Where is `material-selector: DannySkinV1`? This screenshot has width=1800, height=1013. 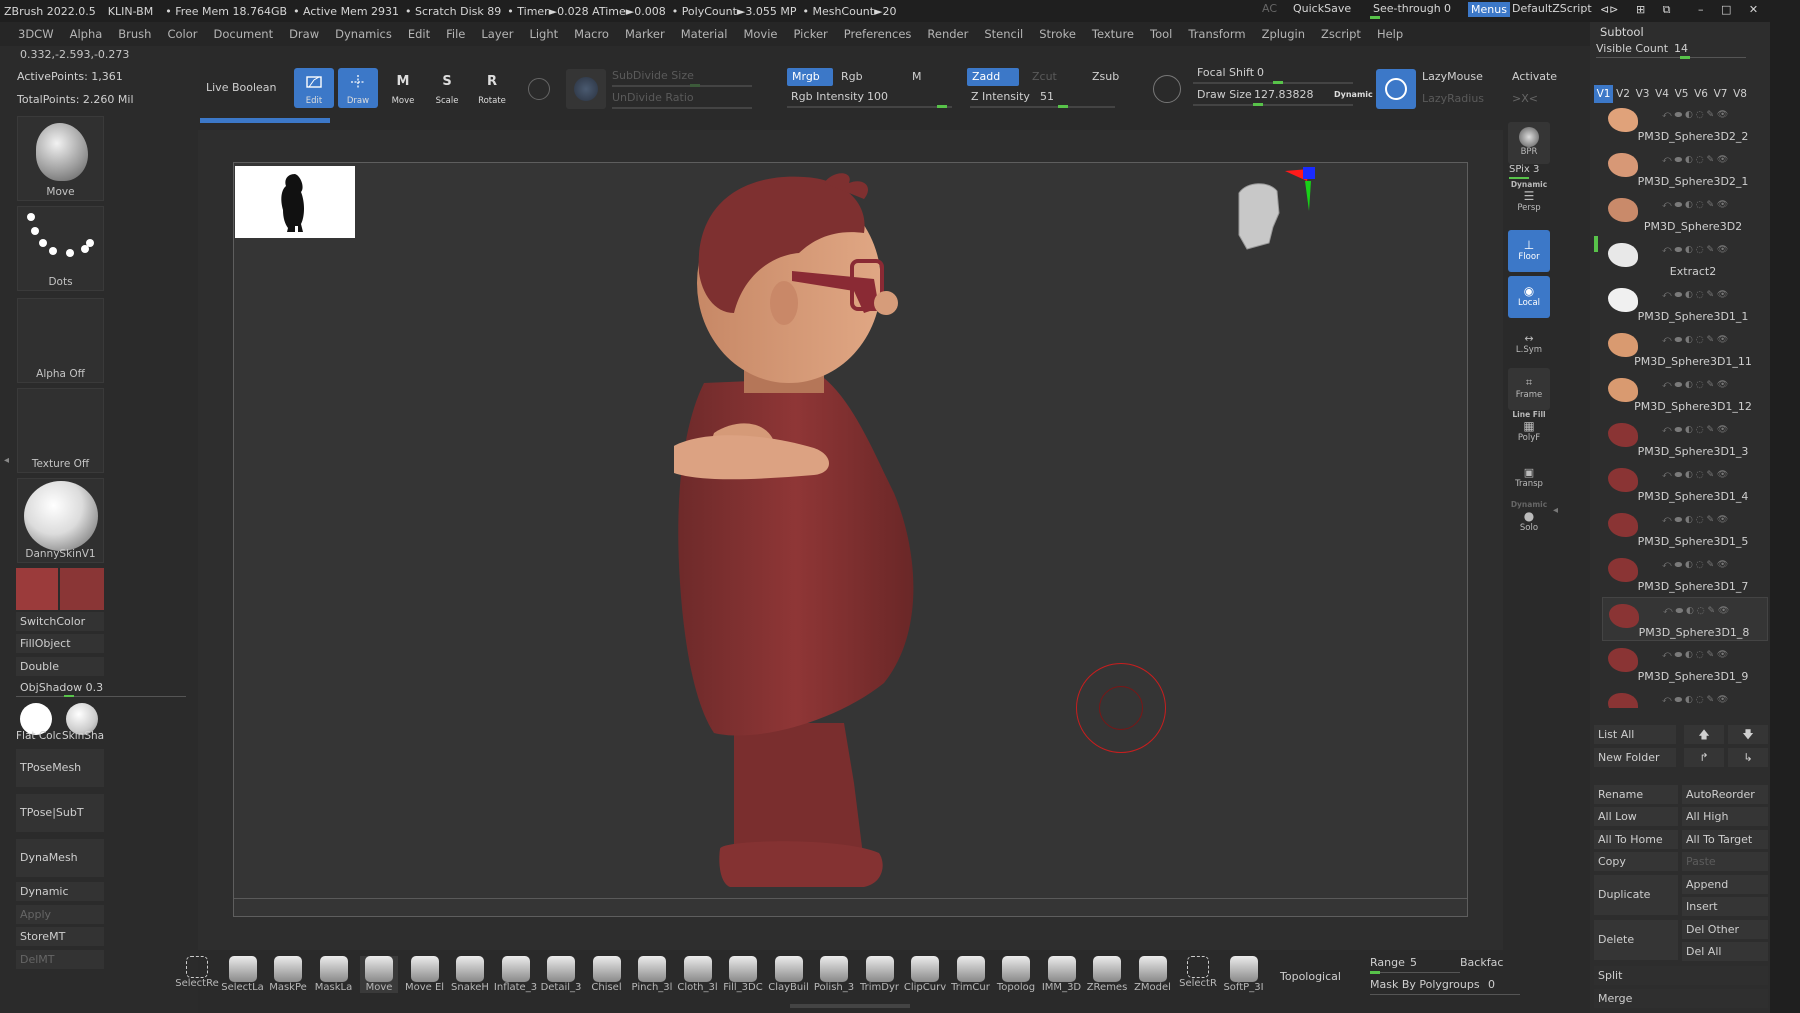 material-selector: DannySkinV1 is located at coordinates (60, 520).